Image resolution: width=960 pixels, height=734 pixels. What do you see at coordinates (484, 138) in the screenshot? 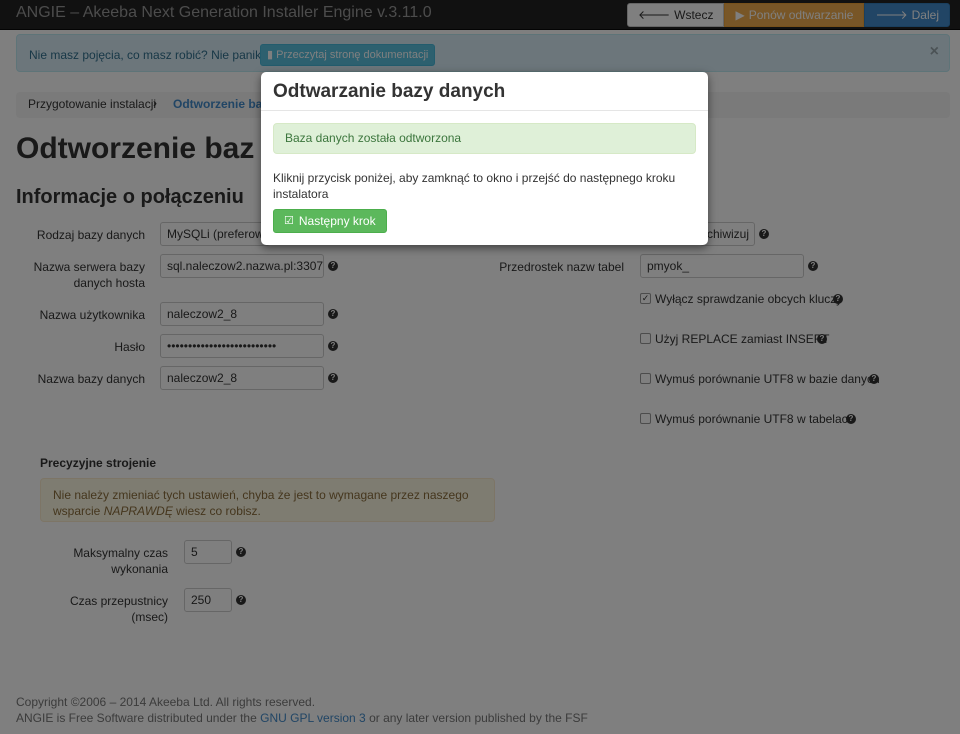
I see `success-alert: Baza danych została odtworzona` at bounding box center [484, 138].